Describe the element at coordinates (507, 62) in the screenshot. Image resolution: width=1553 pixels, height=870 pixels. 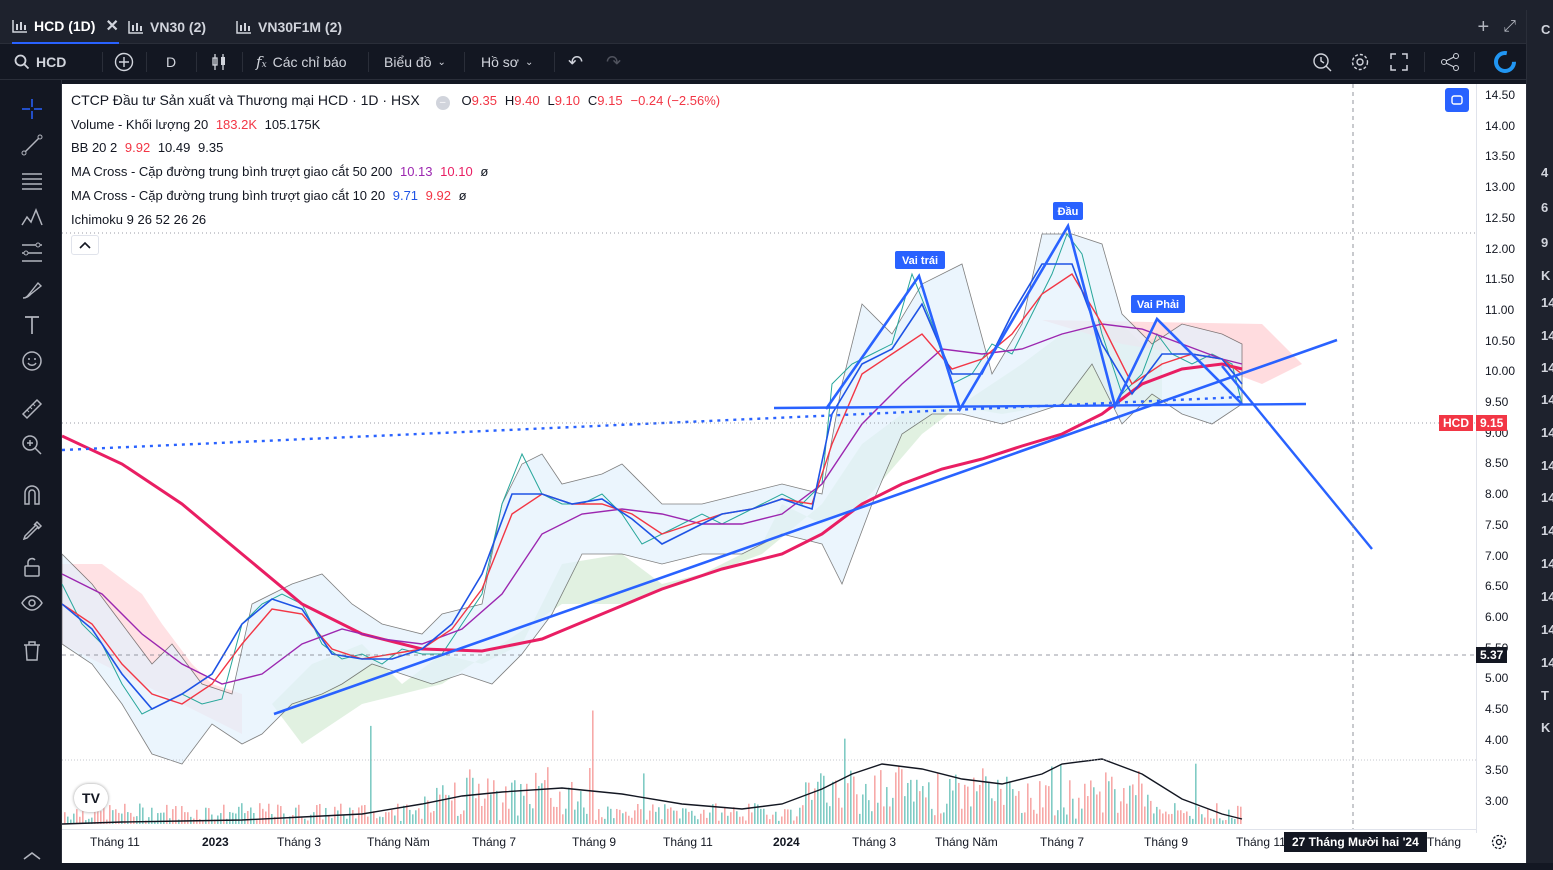
I see `profile-button: Hồ sơ ⌄` at that location.